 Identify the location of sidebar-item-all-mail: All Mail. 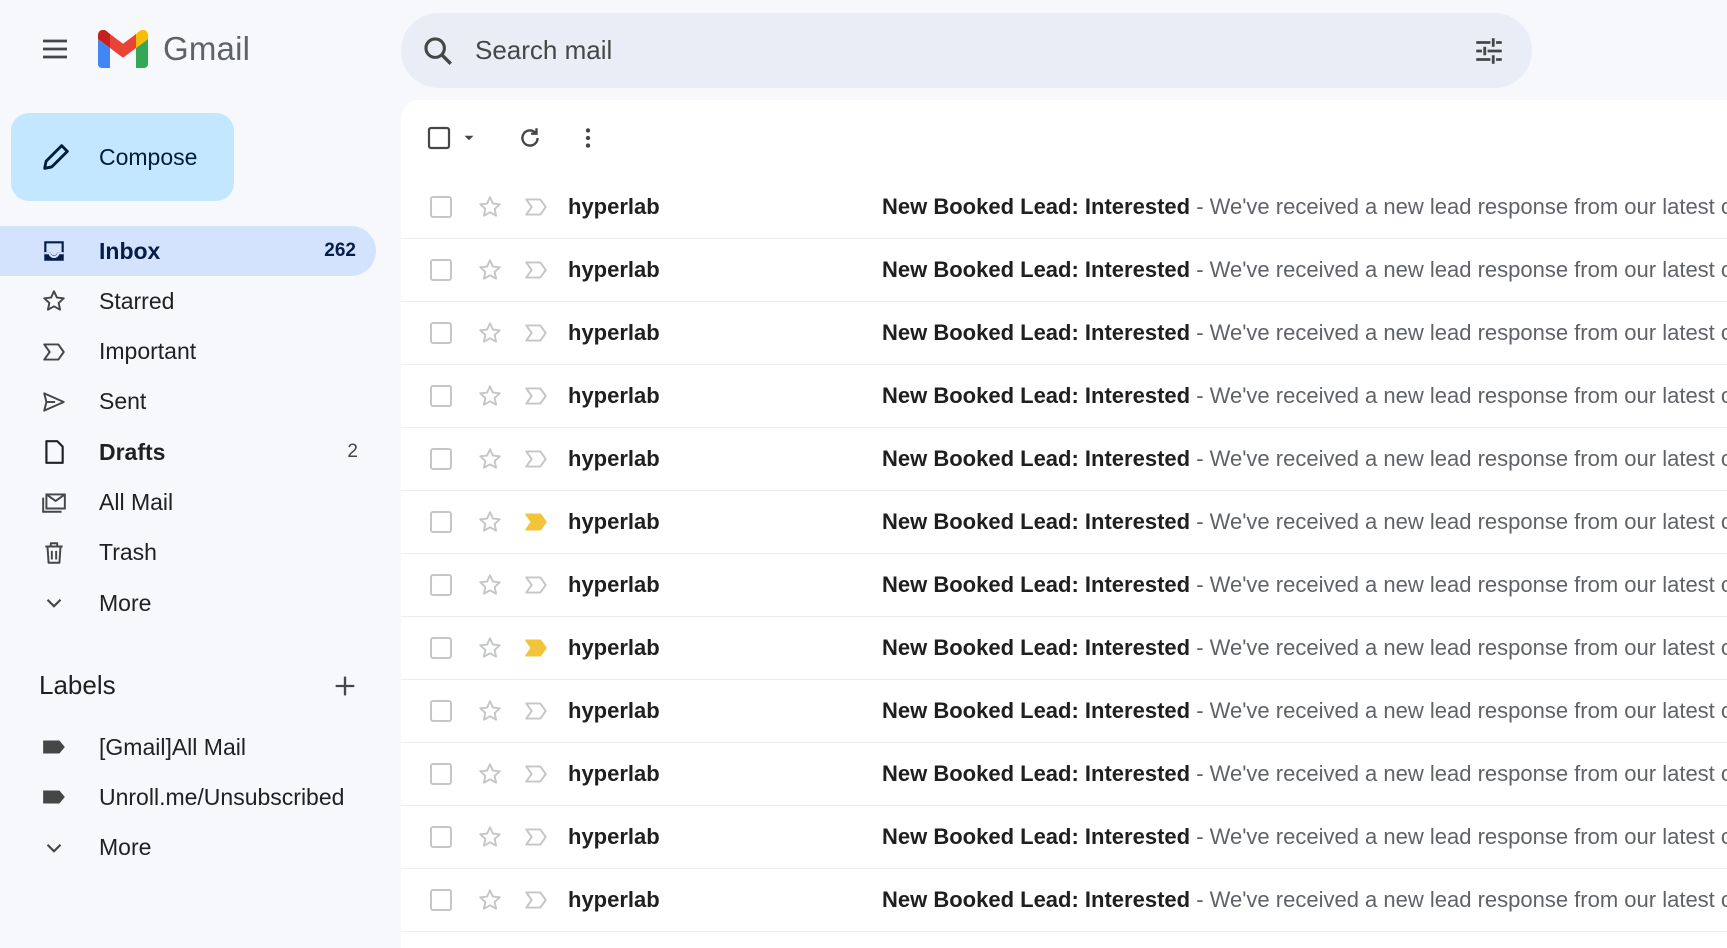
(188, 502).